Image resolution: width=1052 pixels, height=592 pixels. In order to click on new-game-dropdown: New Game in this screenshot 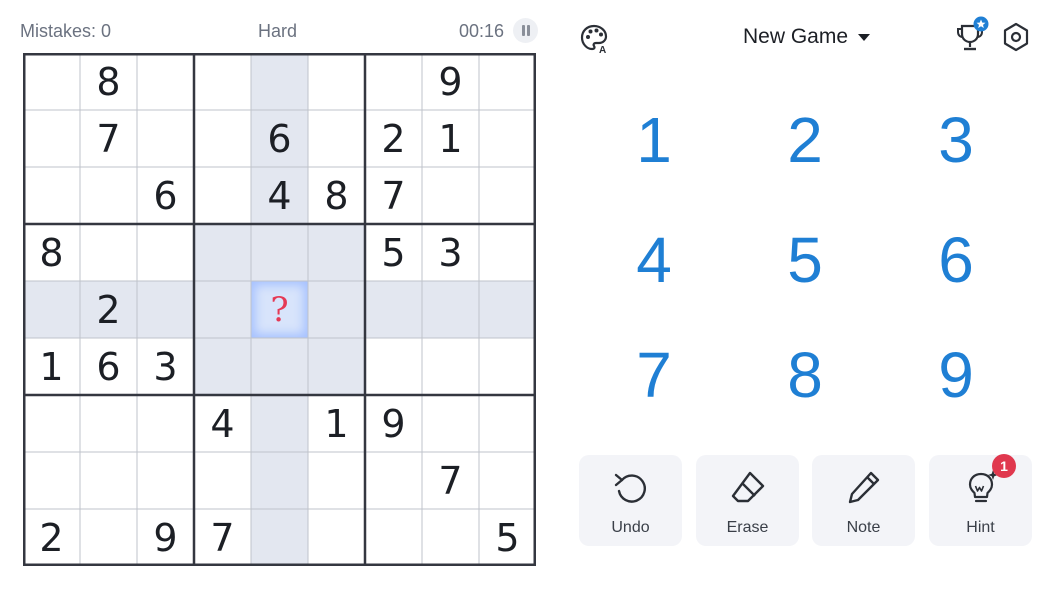, I will do `click(807, 37)`.